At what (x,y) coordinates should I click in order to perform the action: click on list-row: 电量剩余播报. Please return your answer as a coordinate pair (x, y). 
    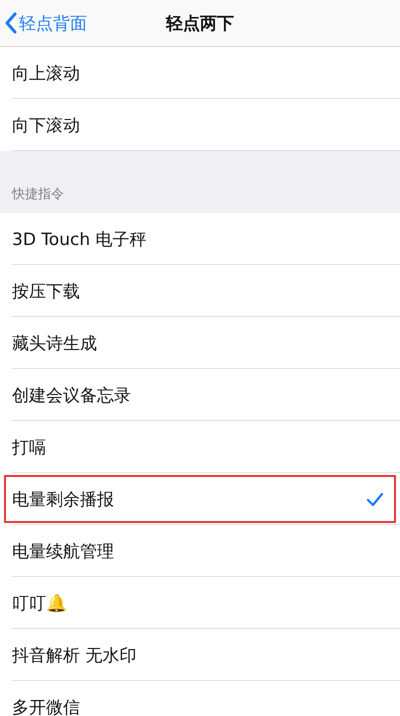
    Looking at the image, I should click on (200, 499).